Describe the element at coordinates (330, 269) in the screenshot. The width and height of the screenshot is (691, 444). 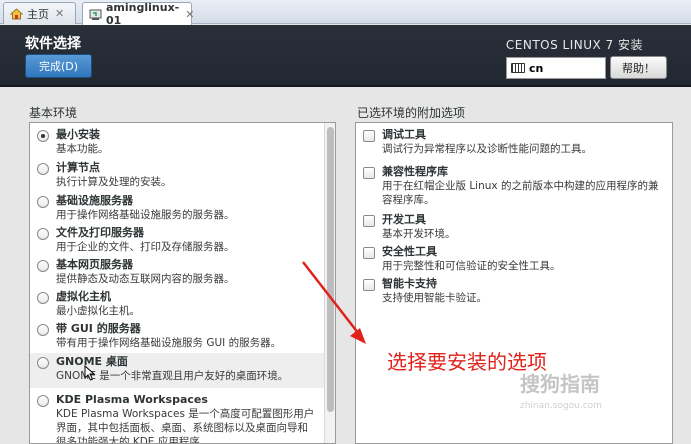
I see `scrollbar-thumb` at that location.